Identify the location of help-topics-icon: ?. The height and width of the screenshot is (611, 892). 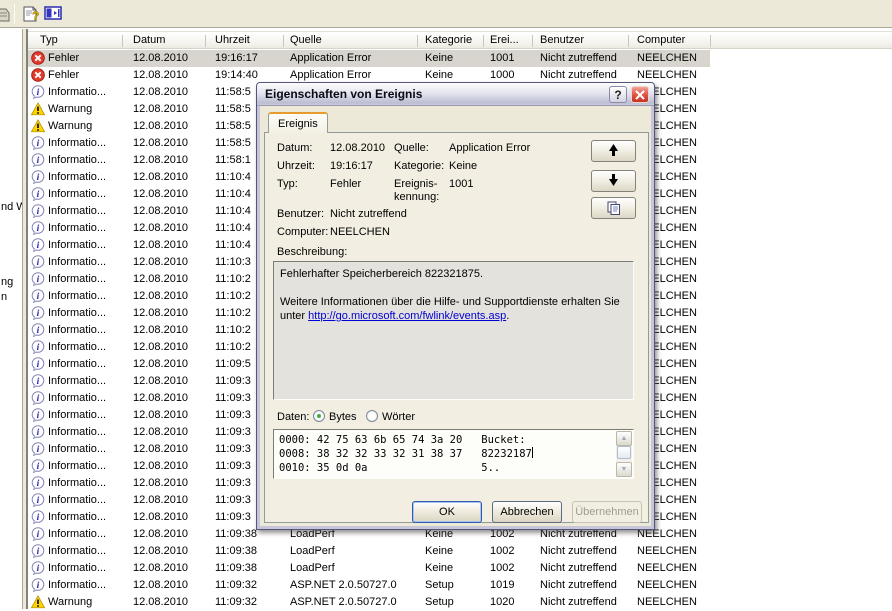
(31, 14).